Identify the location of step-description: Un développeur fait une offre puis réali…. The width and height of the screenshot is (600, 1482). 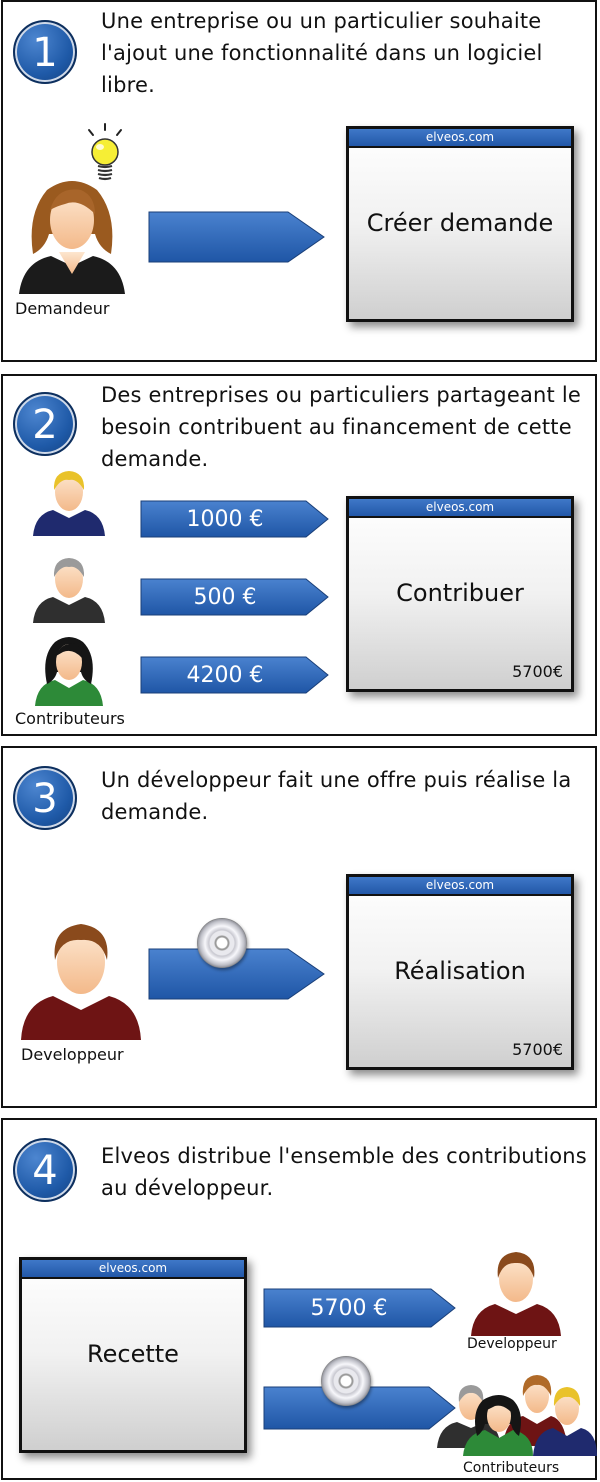
(336, 796).